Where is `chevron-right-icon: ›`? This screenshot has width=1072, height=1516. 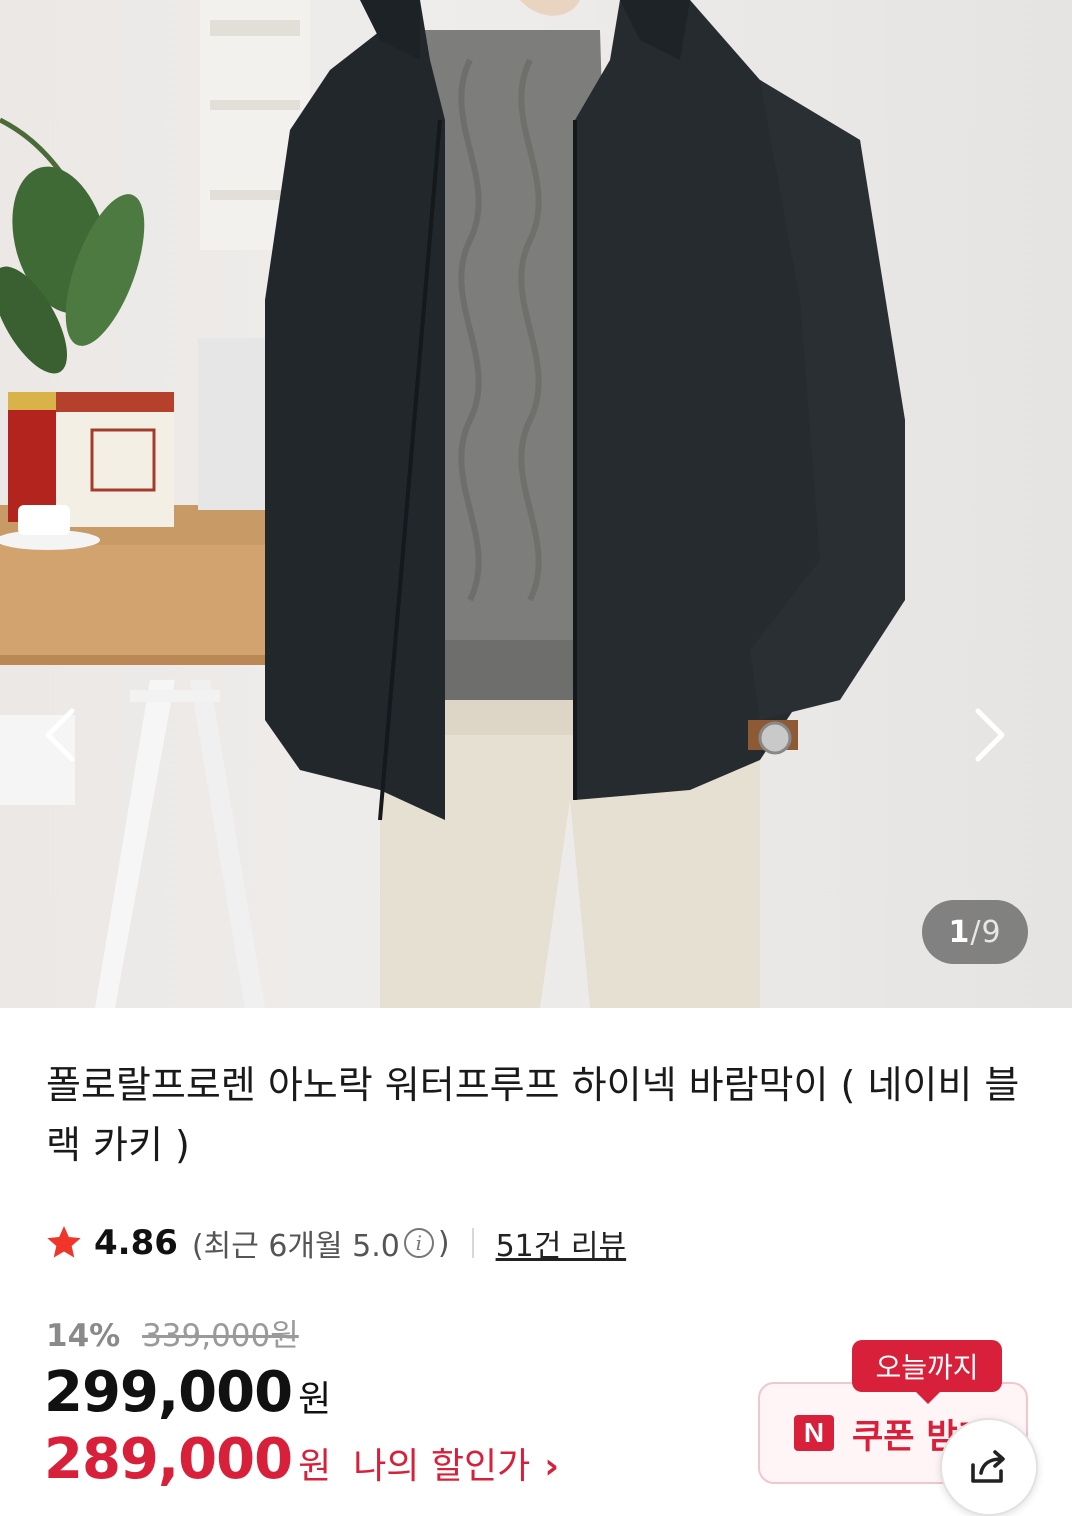 chevron-right-icon: › is located at coordinates (552, 1466).